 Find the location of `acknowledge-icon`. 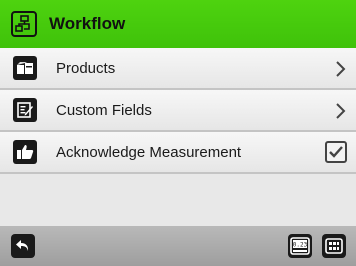

acknowledge-icon is located at coordinates (25, 152).